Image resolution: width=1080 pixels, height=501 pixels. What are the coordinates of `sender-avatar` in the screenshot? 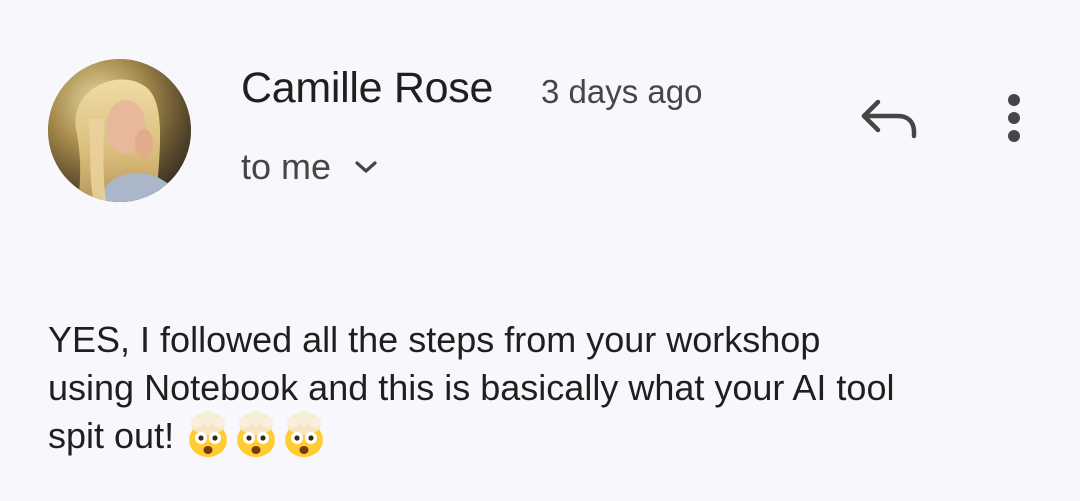 It's located at (119, 130).